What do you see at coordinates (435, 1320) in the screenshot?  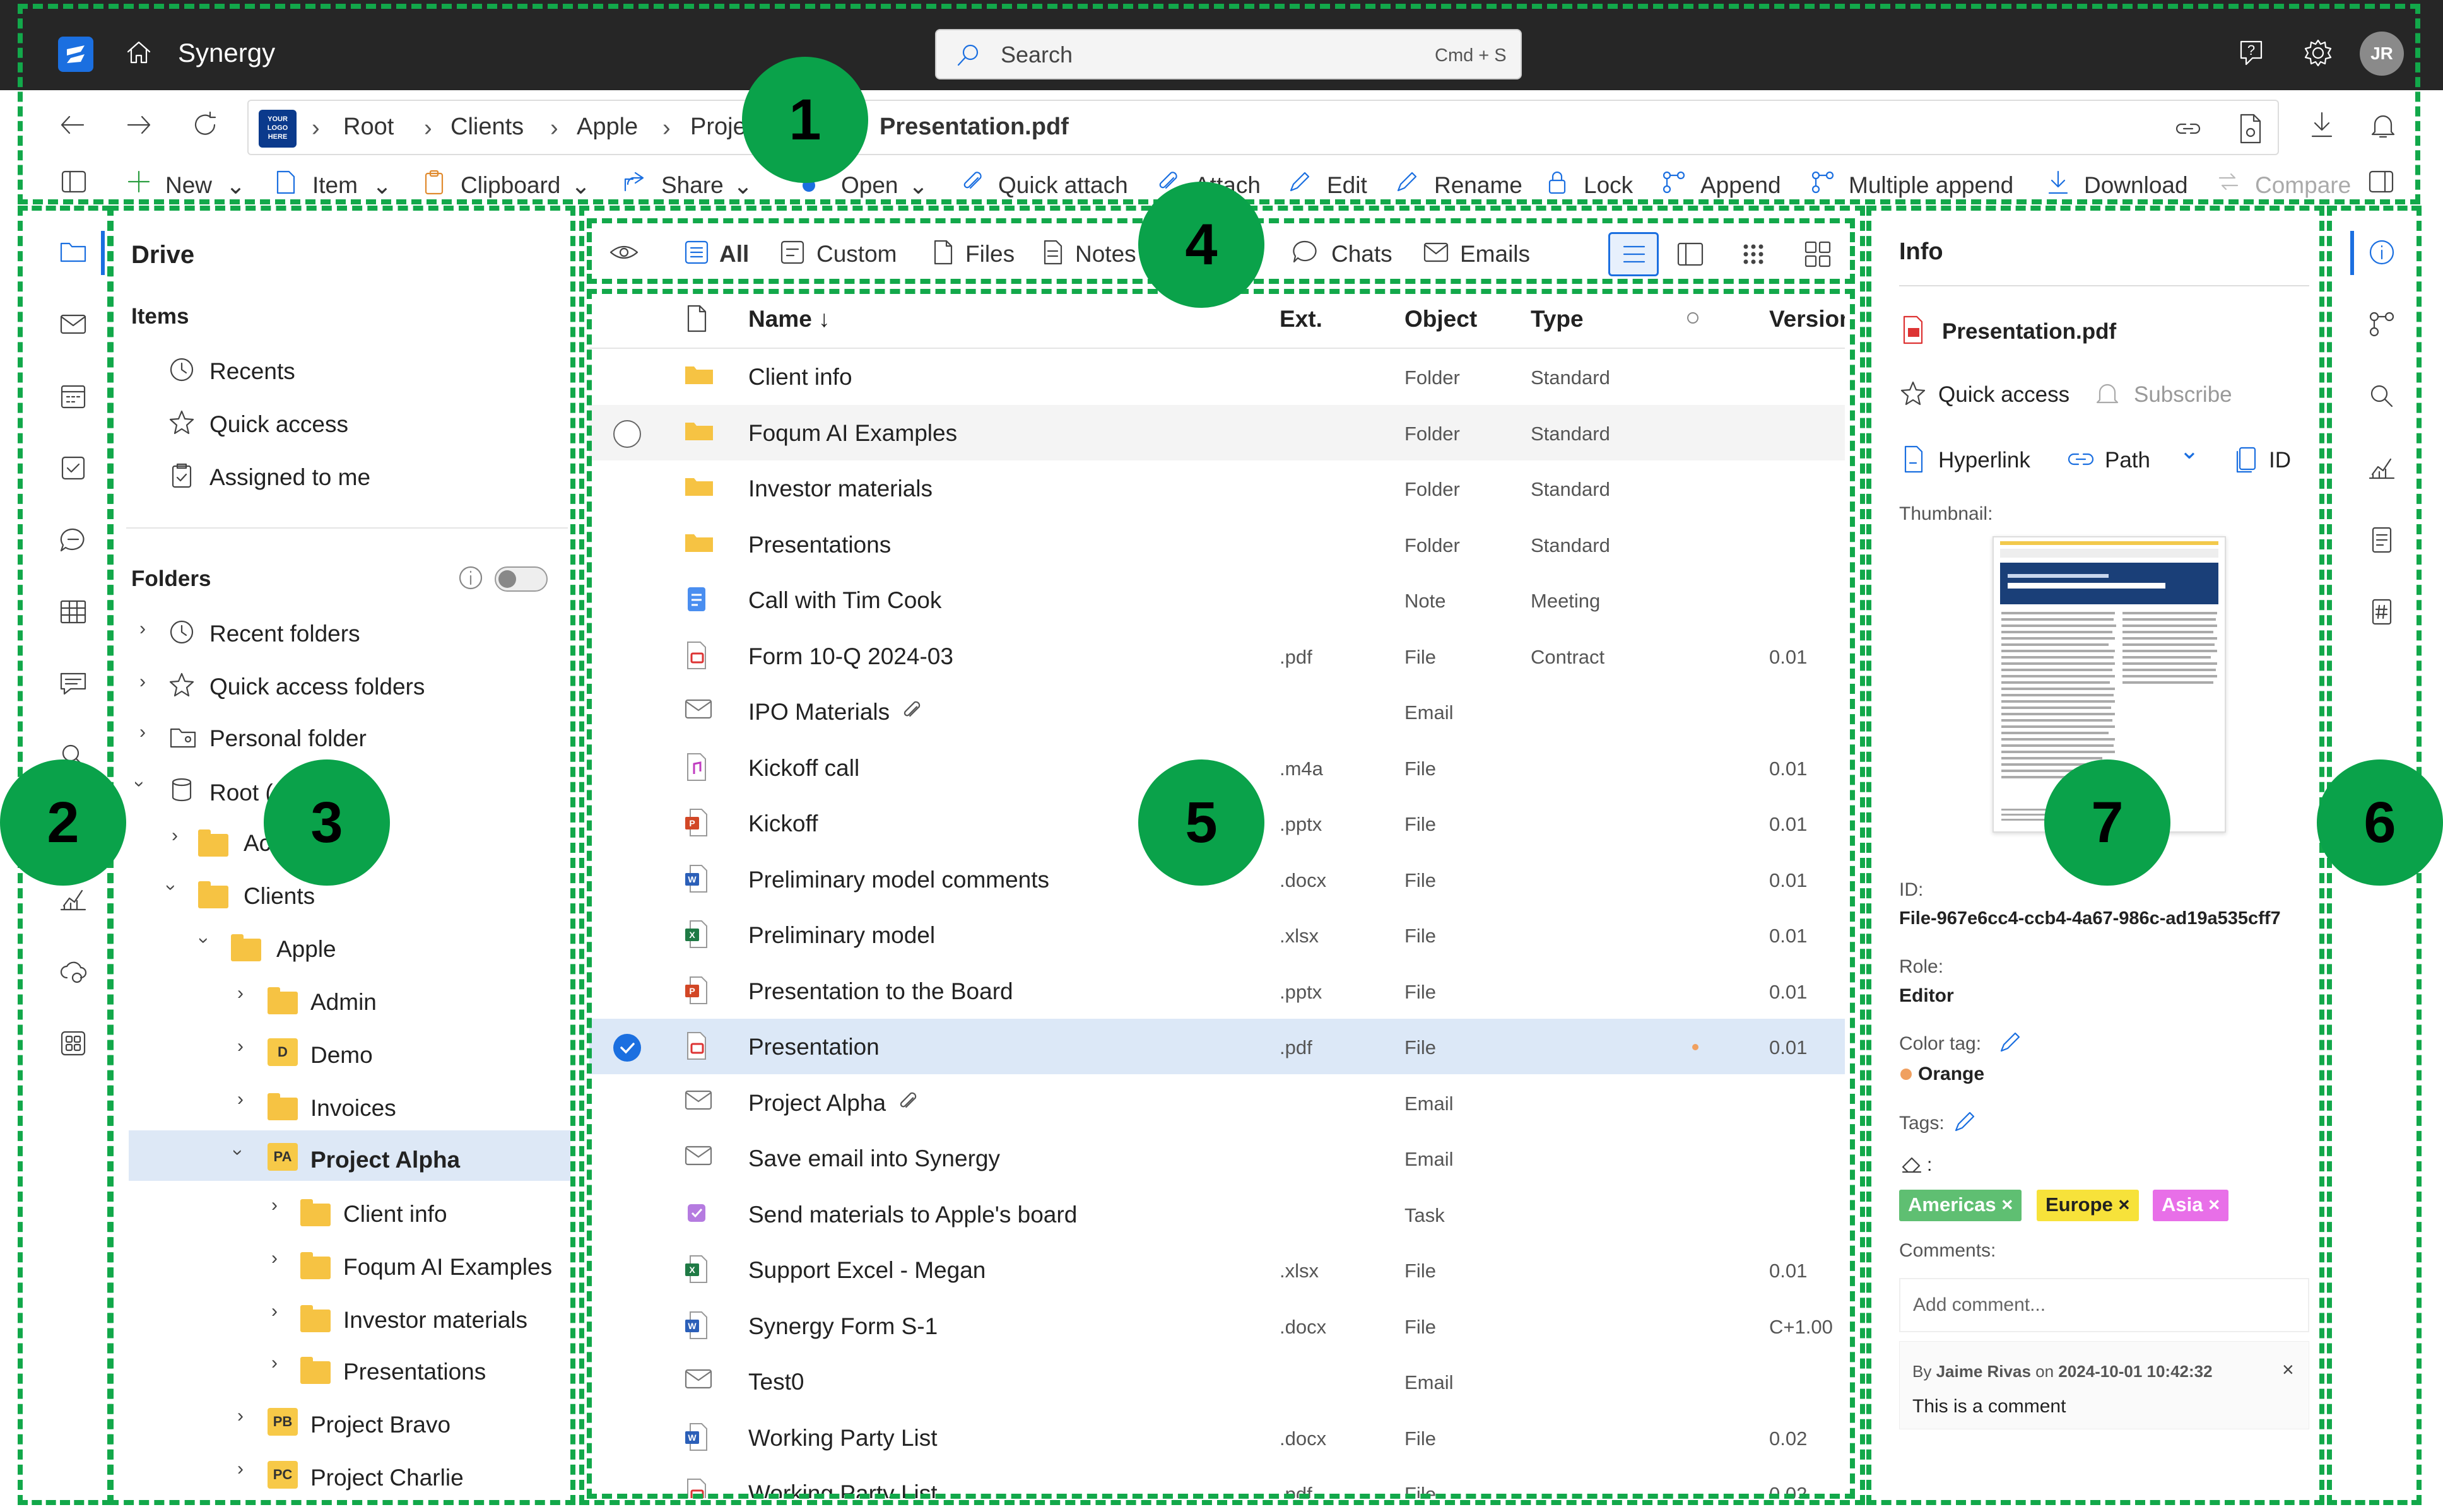 I see `tree-item-investor-materials: Investor materials` at bounding box center [435, 1320].